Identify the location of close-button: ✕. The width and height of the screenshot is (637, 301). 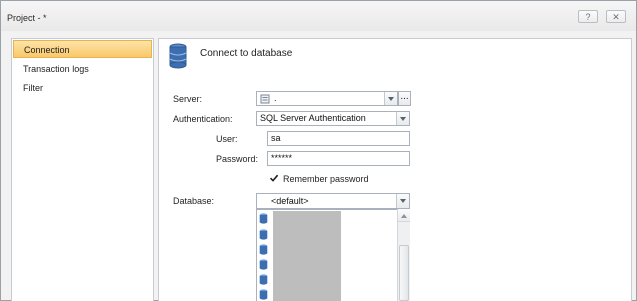
(616, 16).